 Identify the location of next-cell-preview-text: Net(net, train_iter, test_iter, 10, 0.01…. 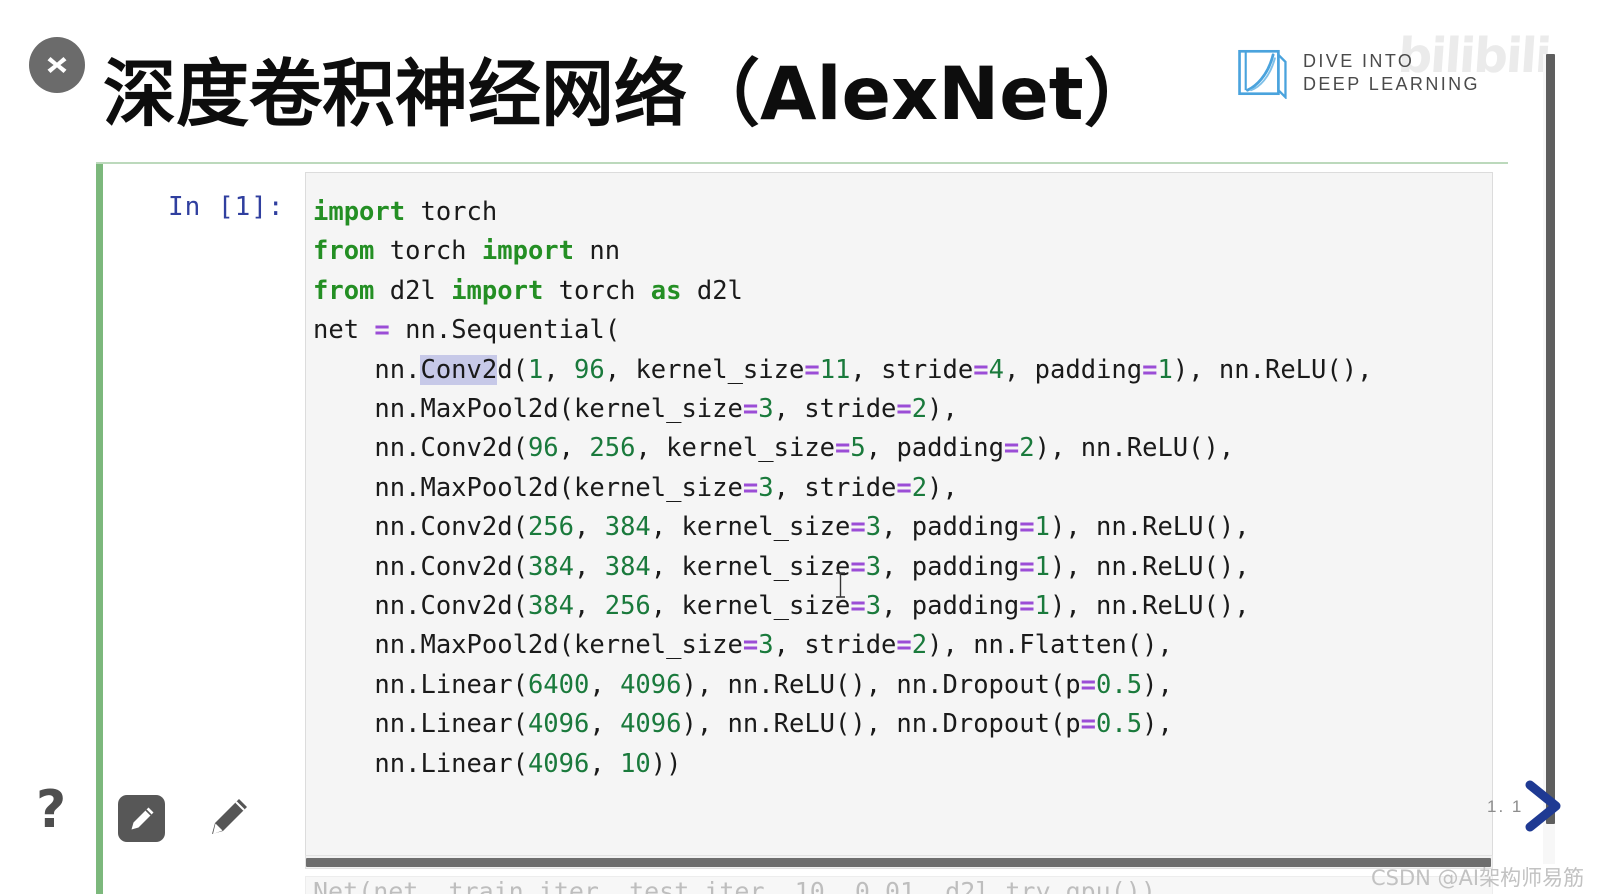
(734, 885).